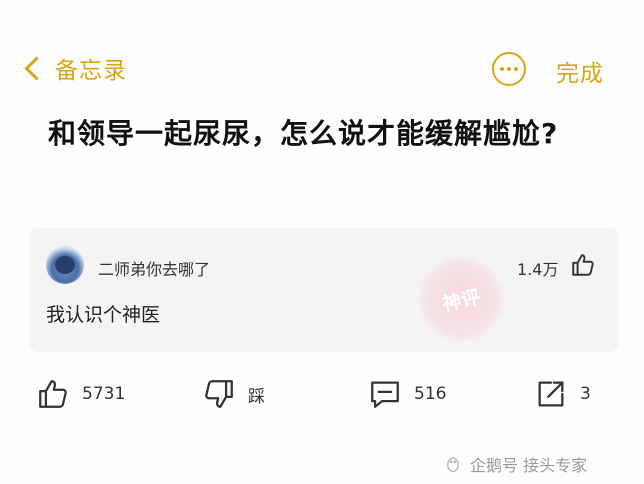 Image resolution: width=644 pixels, height=484 pixels. I want to click on watermark: 企鹅号 接头专家, so click(515, 464).